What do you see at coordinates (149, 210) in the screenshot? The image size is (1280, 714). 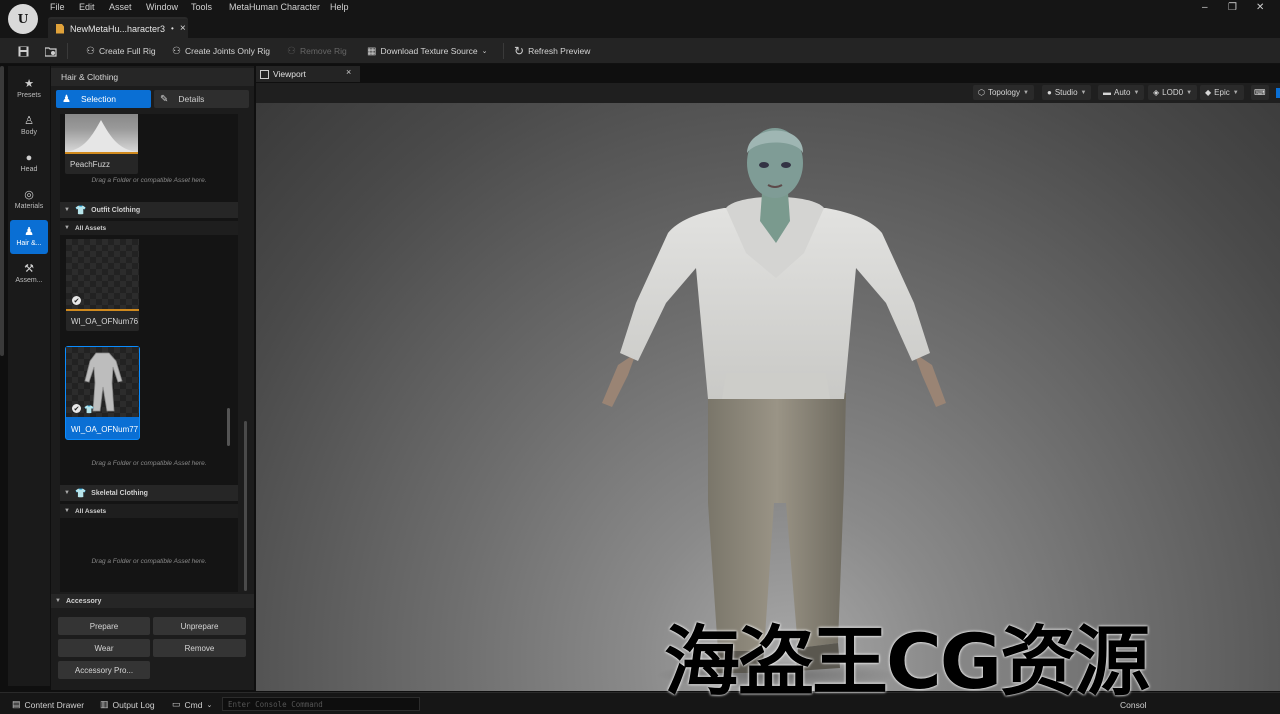 I see `outfit-clothing-header: ▼ 👕 Outfit Clothing` at bounding box center [149, 210].